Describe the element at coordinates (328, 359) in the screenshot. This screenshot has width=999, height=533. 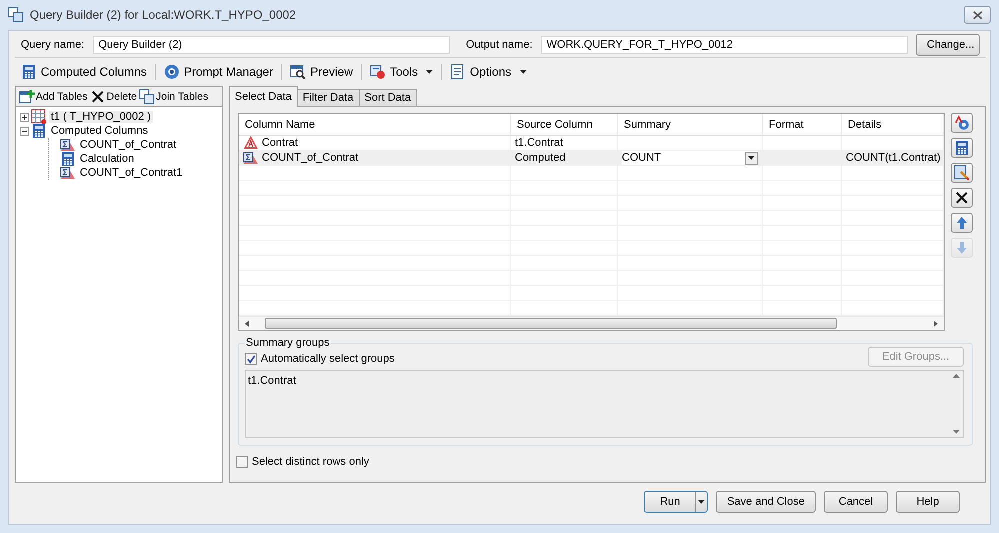
I see `checkbox-label: Automatically select groups` at that location.